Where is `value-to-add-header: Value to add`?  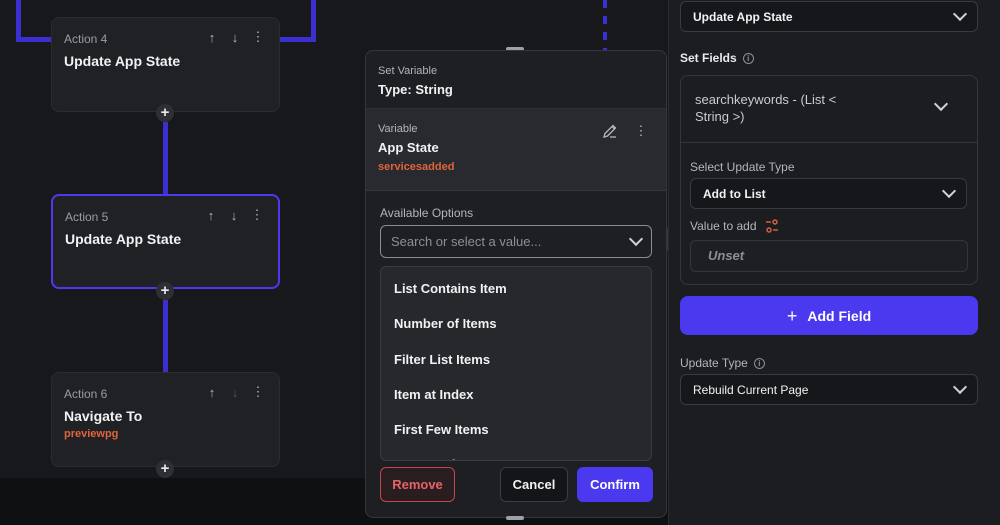 value-to-add-header: Value to add is located at coordinates (734, 226).